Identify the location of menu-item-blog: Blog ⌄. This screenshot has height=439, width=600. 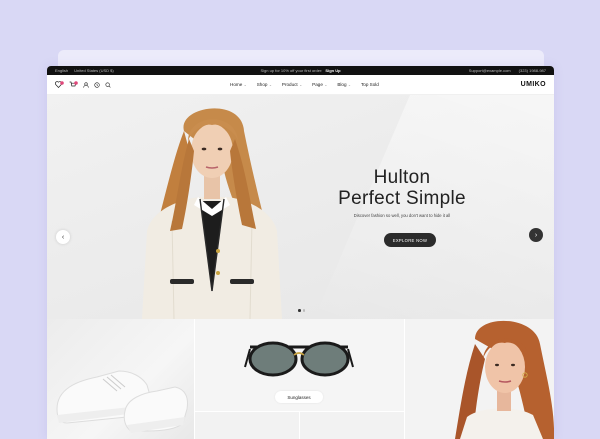
(344, 84).